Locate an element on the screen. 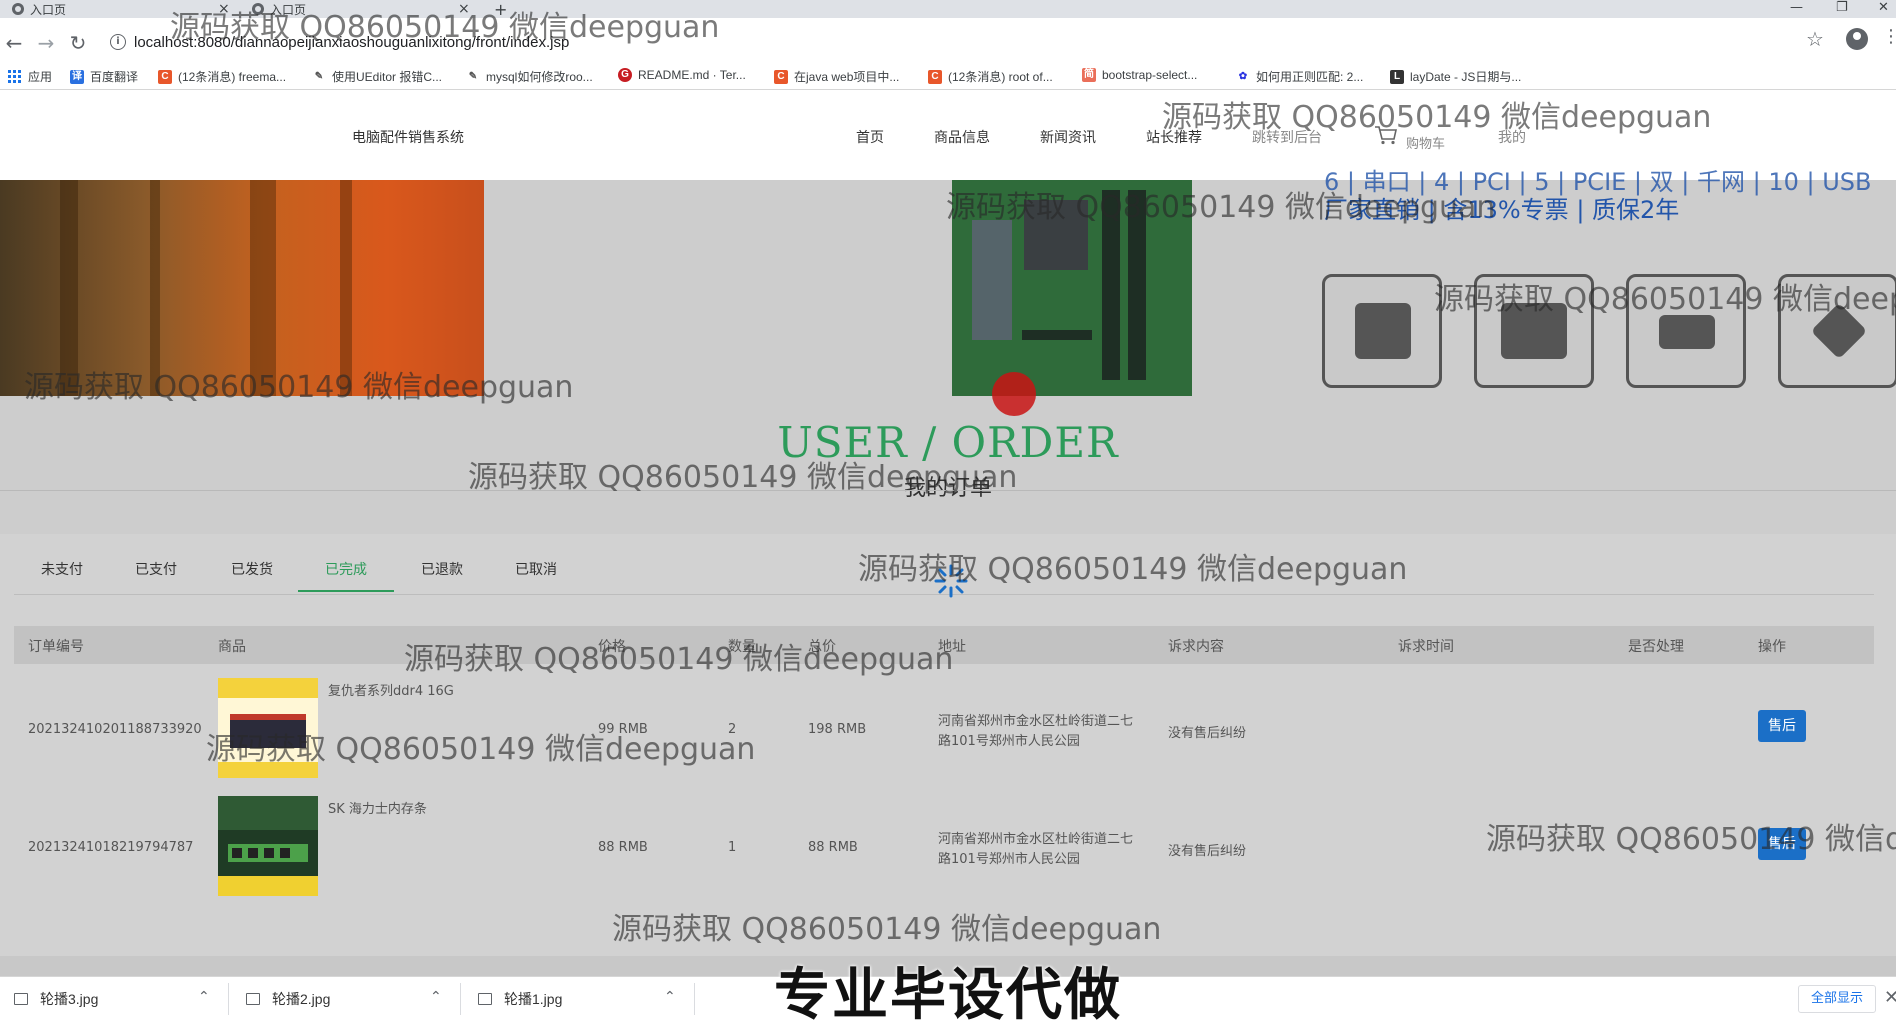 The image size is (1896, 1020). banner-image-left is located at coordinates (242, 288).